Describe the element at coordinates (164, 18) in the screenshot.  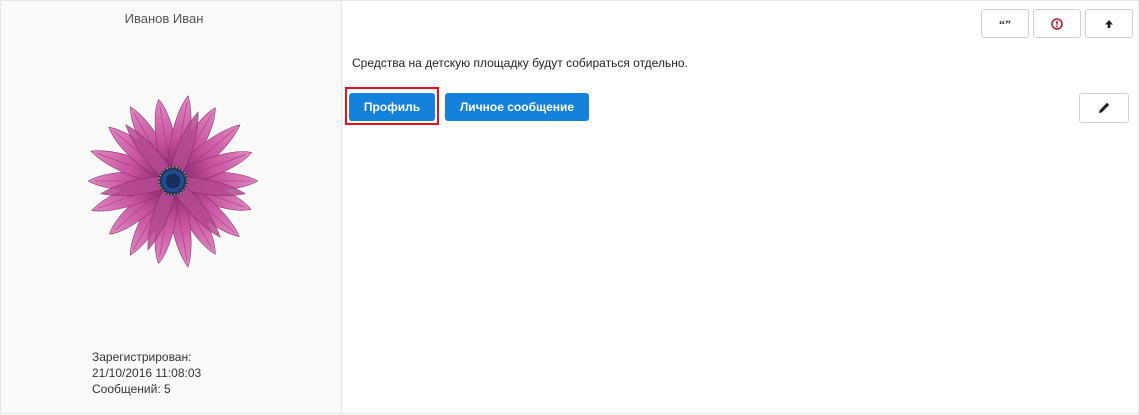
I see `author-name: Иванов Иван` at that location.